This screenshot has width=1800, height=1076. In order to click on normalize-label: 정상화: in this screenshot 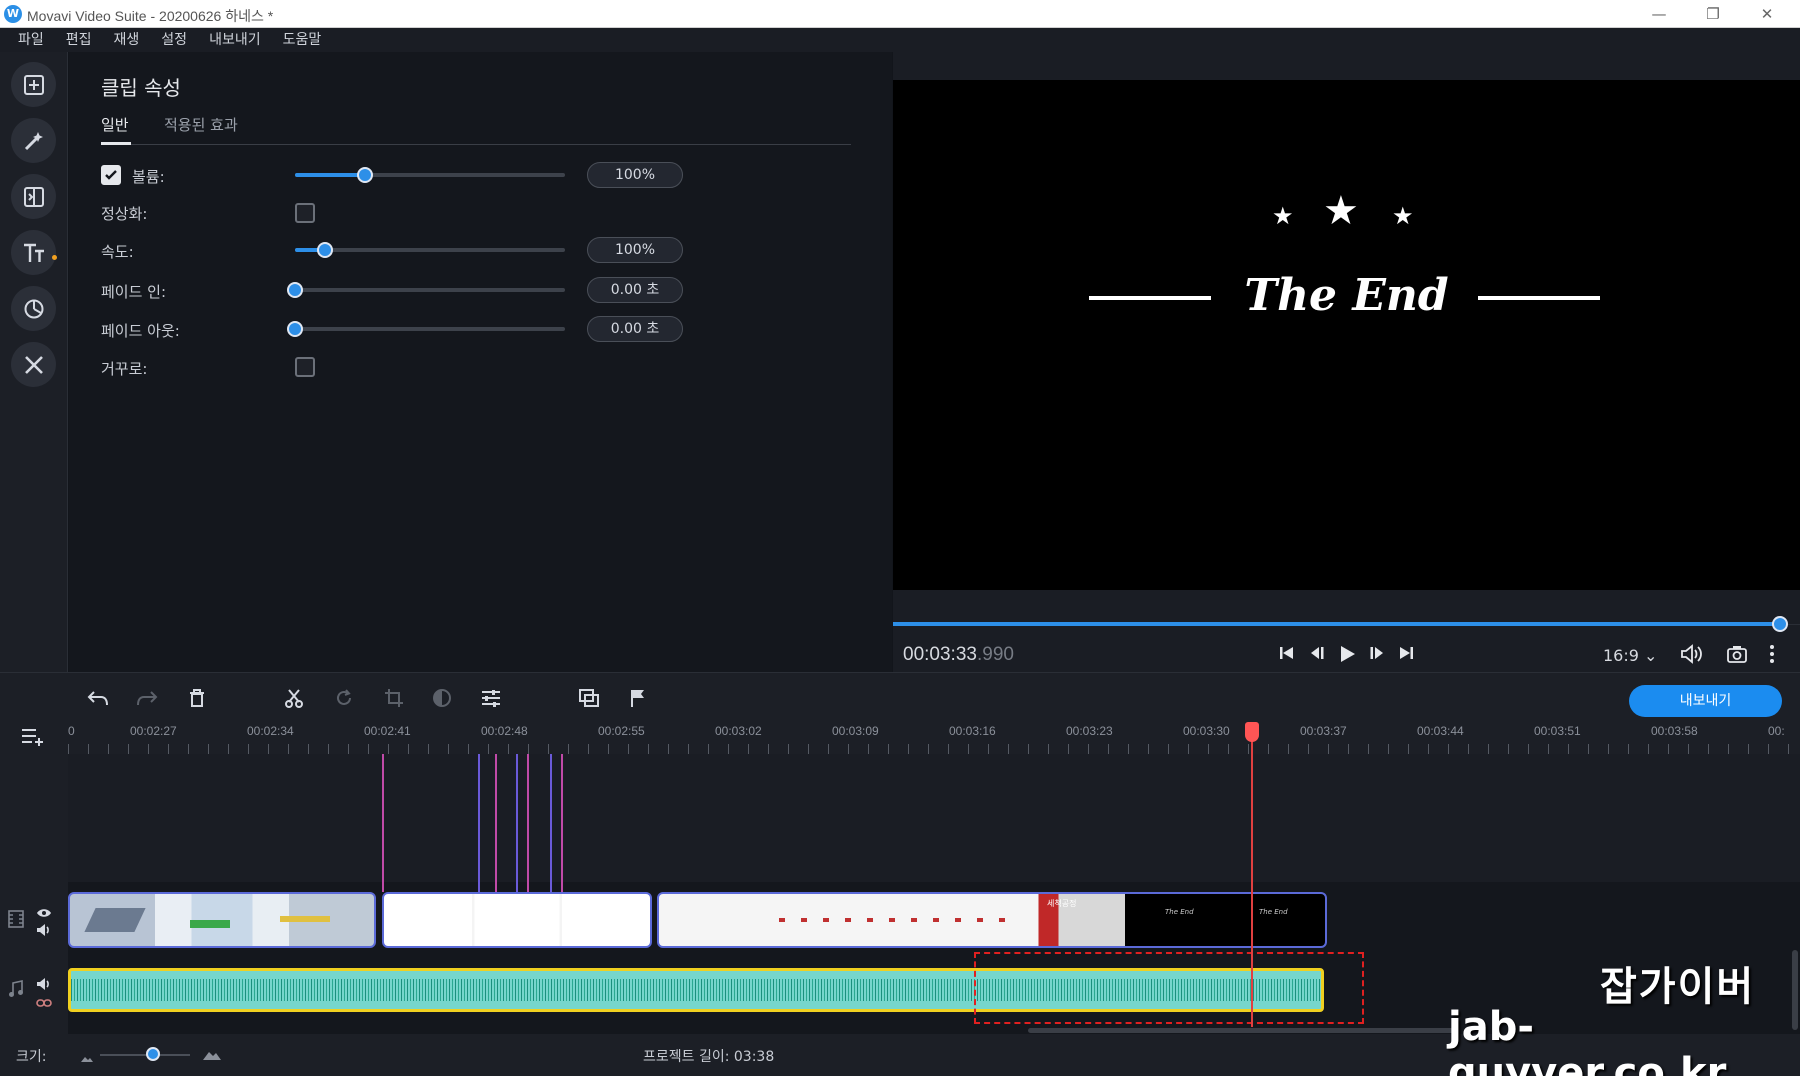, I will do `click(124, 214)`.